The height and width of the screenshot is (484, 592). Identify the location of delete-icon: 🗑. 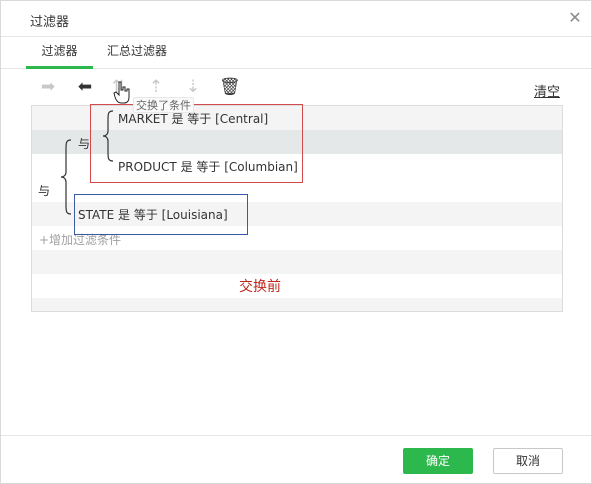
(230, 87).